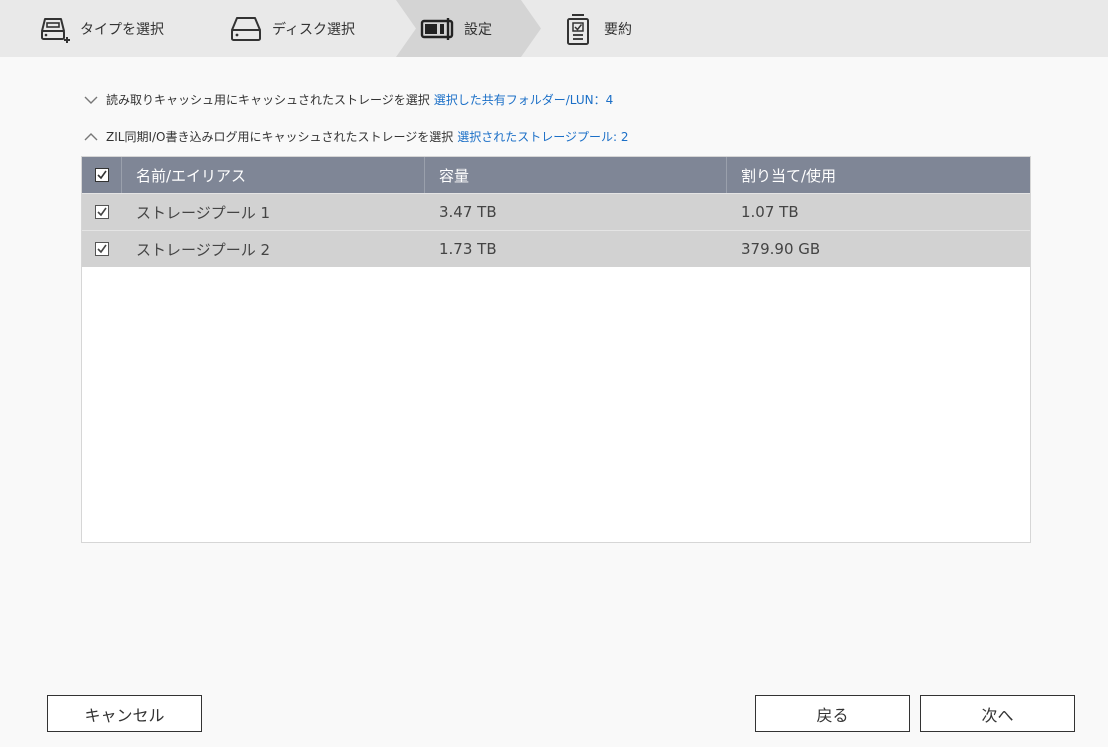 This screenshot has height=747, width=1108. What do you see at coordinates (203, 212) in the screenshot?
I see `pool-name: ストレージプール 1` at bounding box center [203, 212].